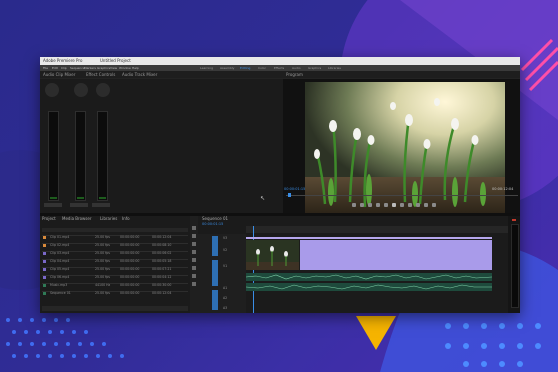 Image resolution: width=558 pixels, height=372 pixels. What do you see at coordinates (369, 287) in the screenshot?
I see `audio-waveform-a2` at bounding box center [369, 287].